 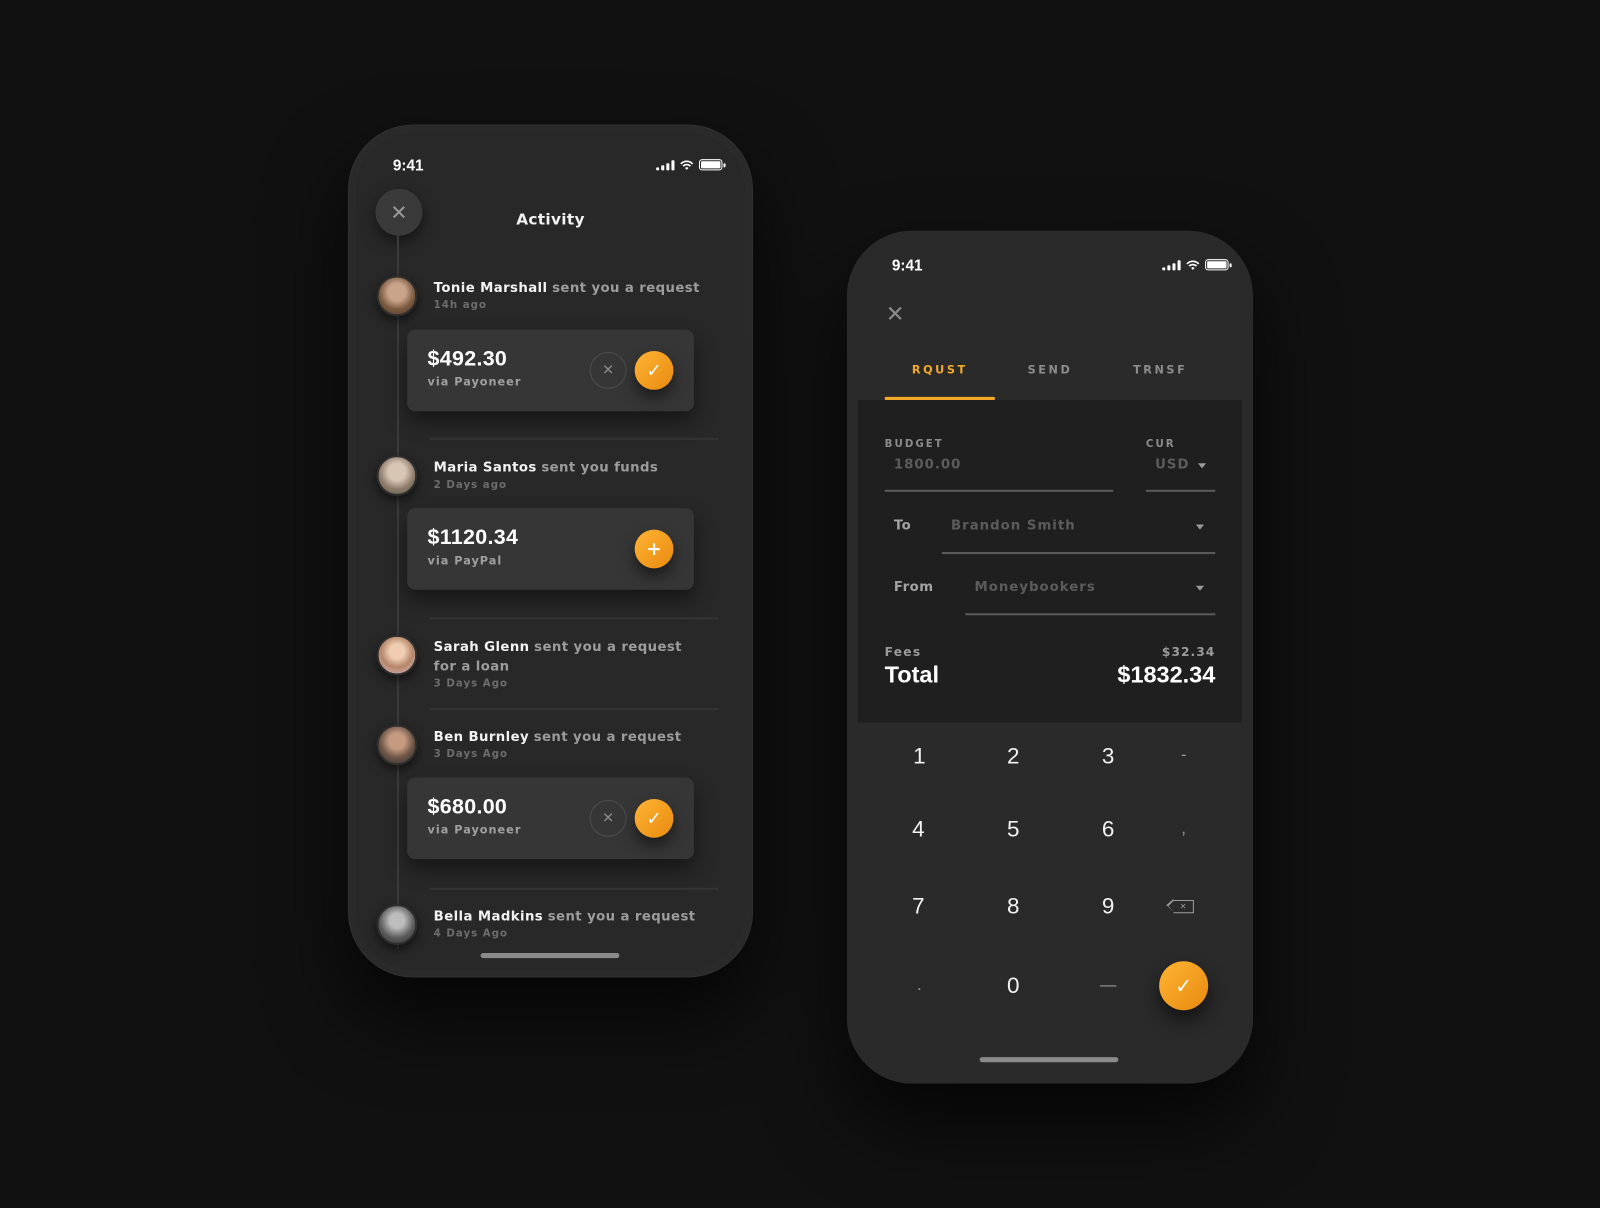 What do you see at coordinates (1184, 829) in the screenshot?
I see `key-comma: ,` at bounding box center [1184, 829].